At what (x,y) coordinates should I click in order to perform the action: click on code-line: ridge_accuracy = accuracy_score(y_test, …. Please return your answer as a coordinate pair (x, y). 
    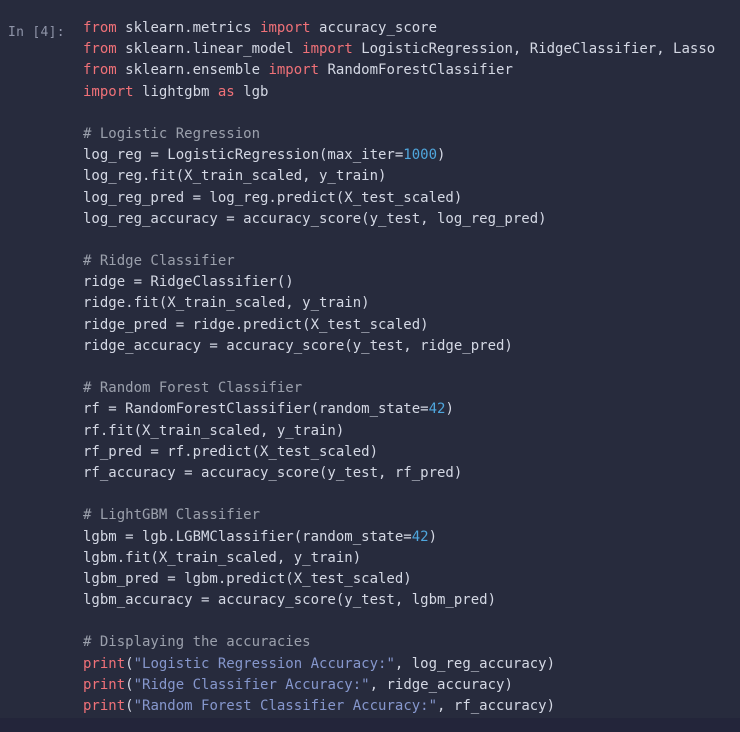
    Looking at the image, I should click on (411, 346).